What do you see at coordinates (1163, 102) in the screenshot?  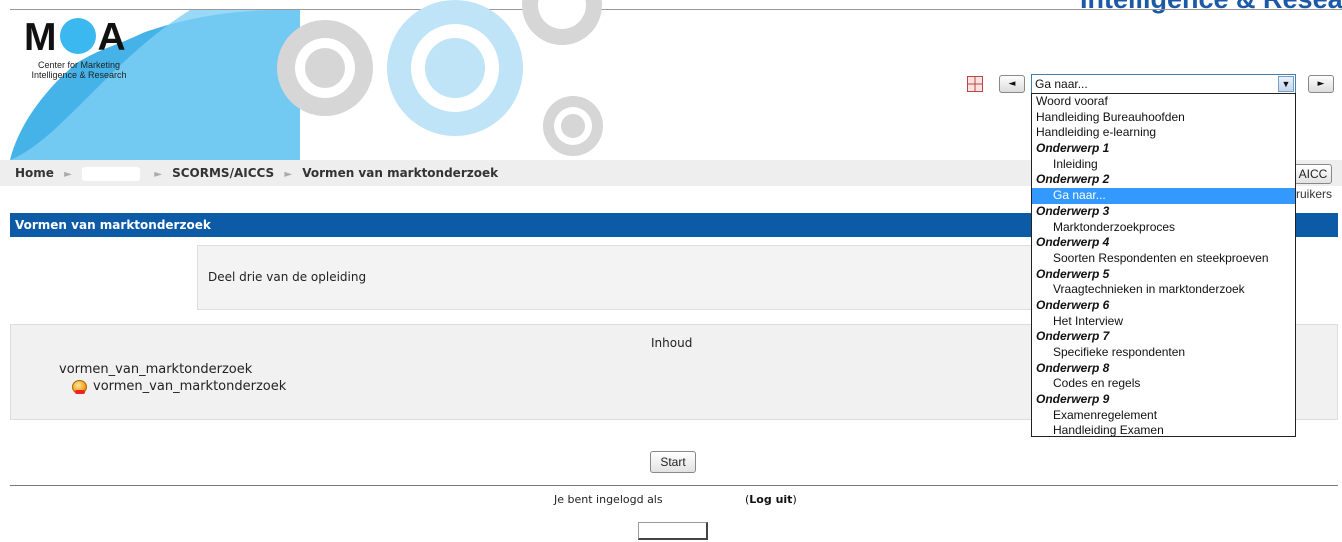 I see `dropdown-option: Woord vooraf` at bounding box center [1163, 102].